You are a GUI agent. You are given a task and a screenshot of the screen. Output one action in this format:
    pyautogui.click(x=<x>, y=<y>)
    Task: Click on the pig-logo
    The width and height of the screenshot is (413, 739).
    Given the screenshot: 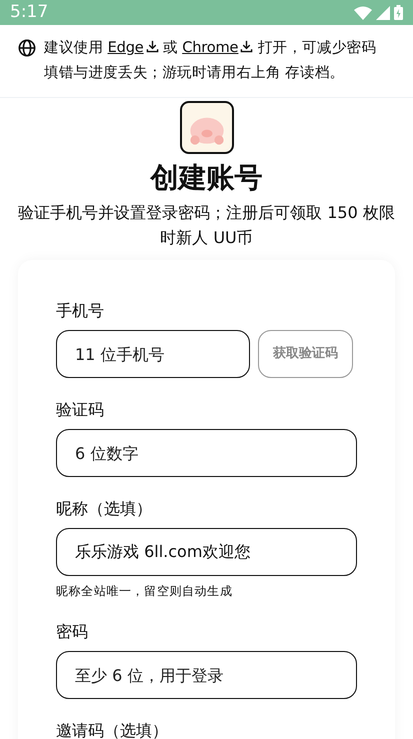 What is the action you would take?
    pyautogui.click(x=207, y=127)
    